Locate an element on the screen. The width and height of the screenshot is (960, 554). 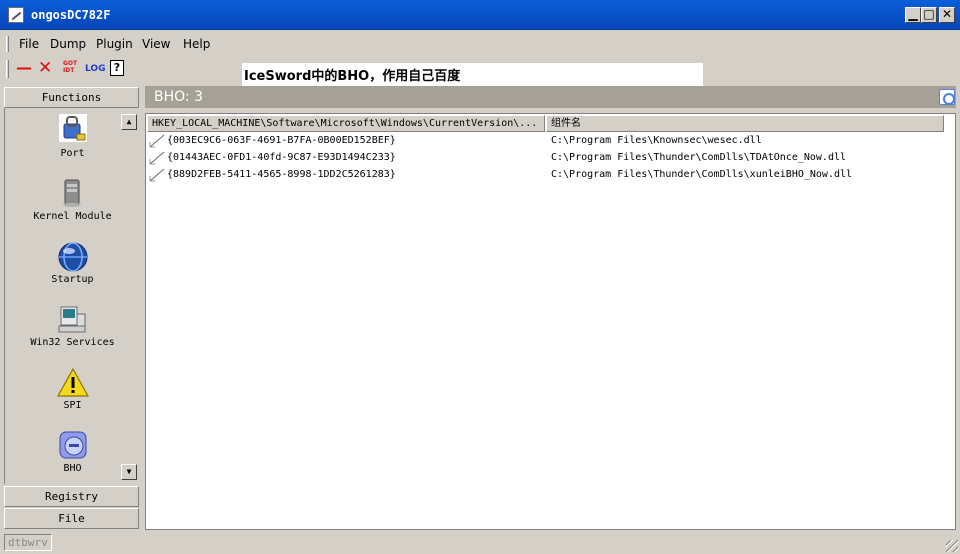
row-key: {003EC9C6-063F-4691-B7FA-0B00ED152BEF} is located at coordinates (281, 140).